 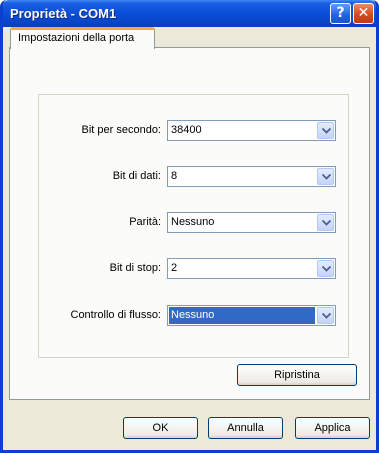 What do you see at coordinates (174, 176) in the screenshot?
I see `data-bits-value: 8` at bounding box center [174, 176].